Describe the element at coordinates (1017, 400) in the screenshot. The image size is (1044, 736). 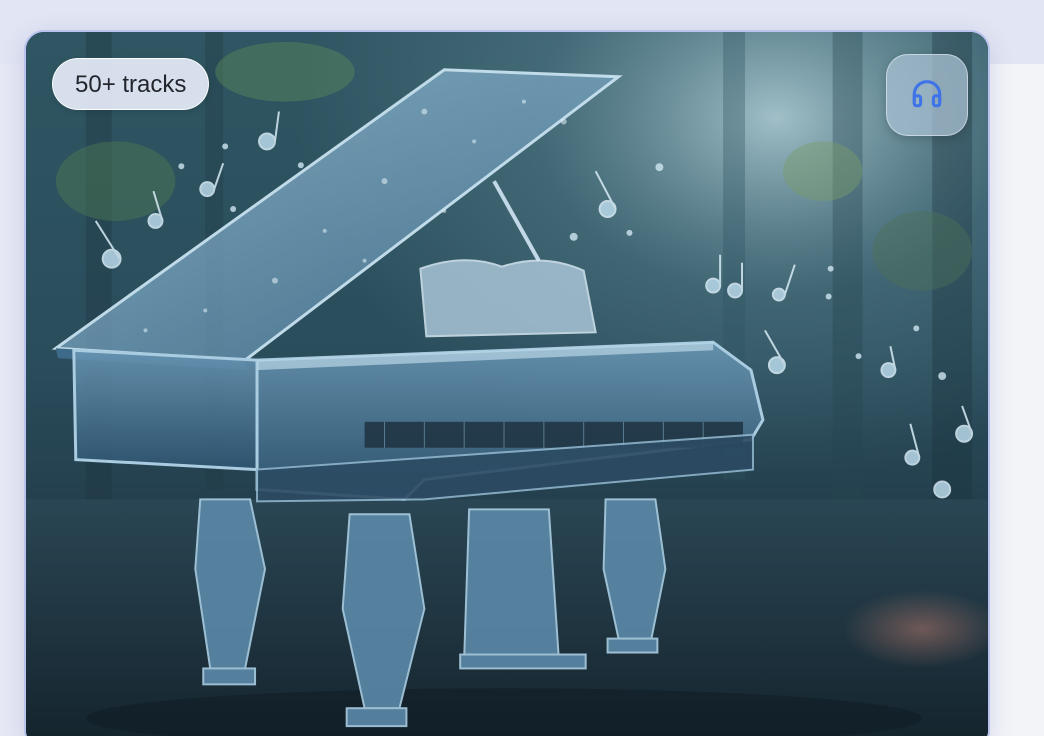
I see `right-side-panel` at that location.